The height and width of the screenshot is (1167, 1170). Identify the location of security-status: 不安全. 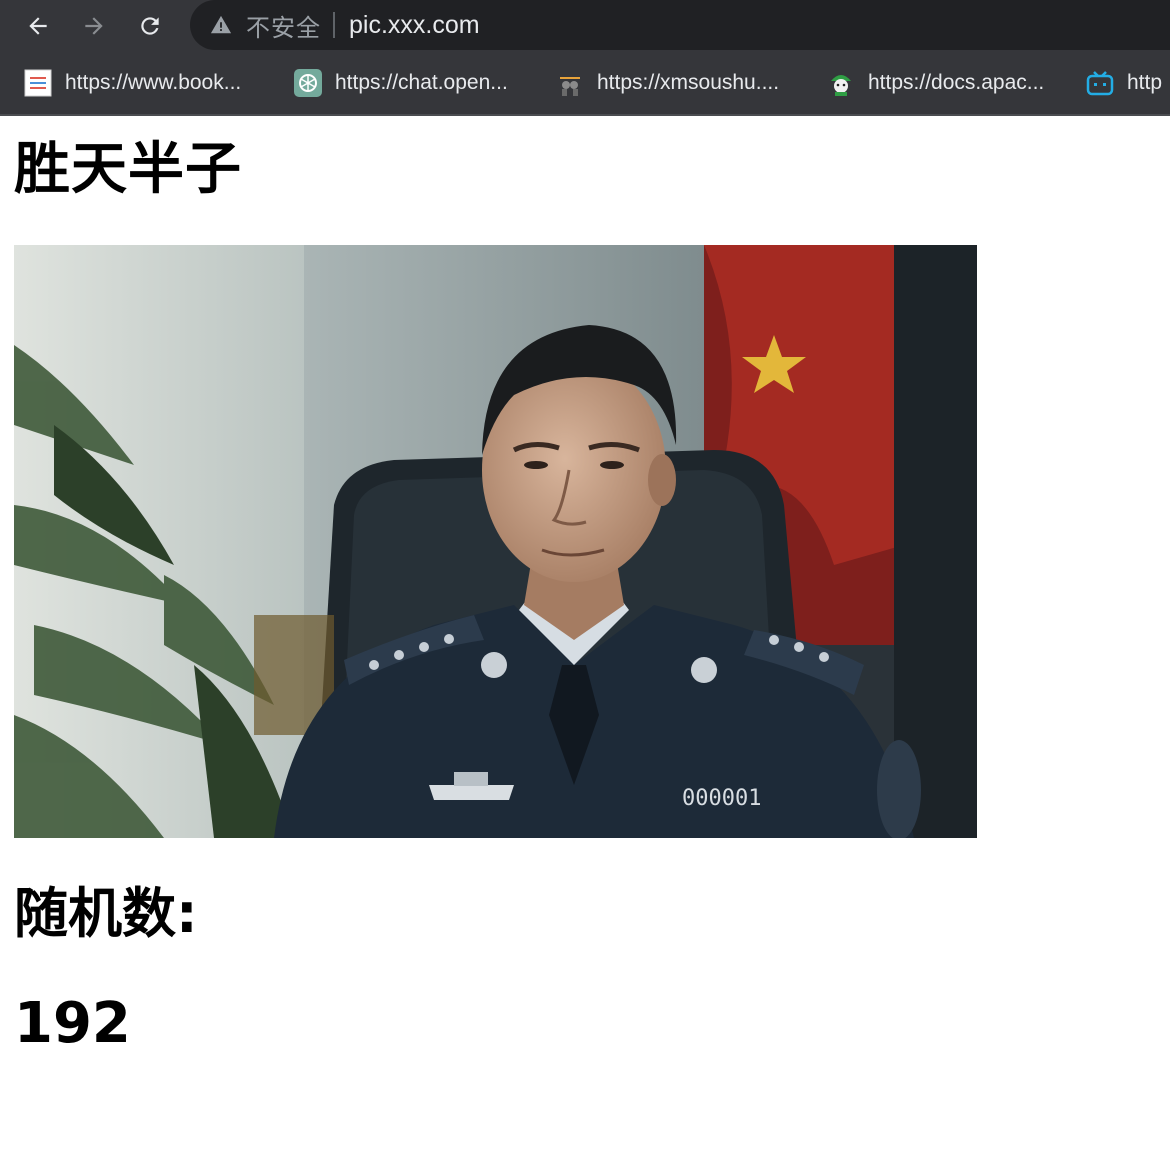
(283, 25).